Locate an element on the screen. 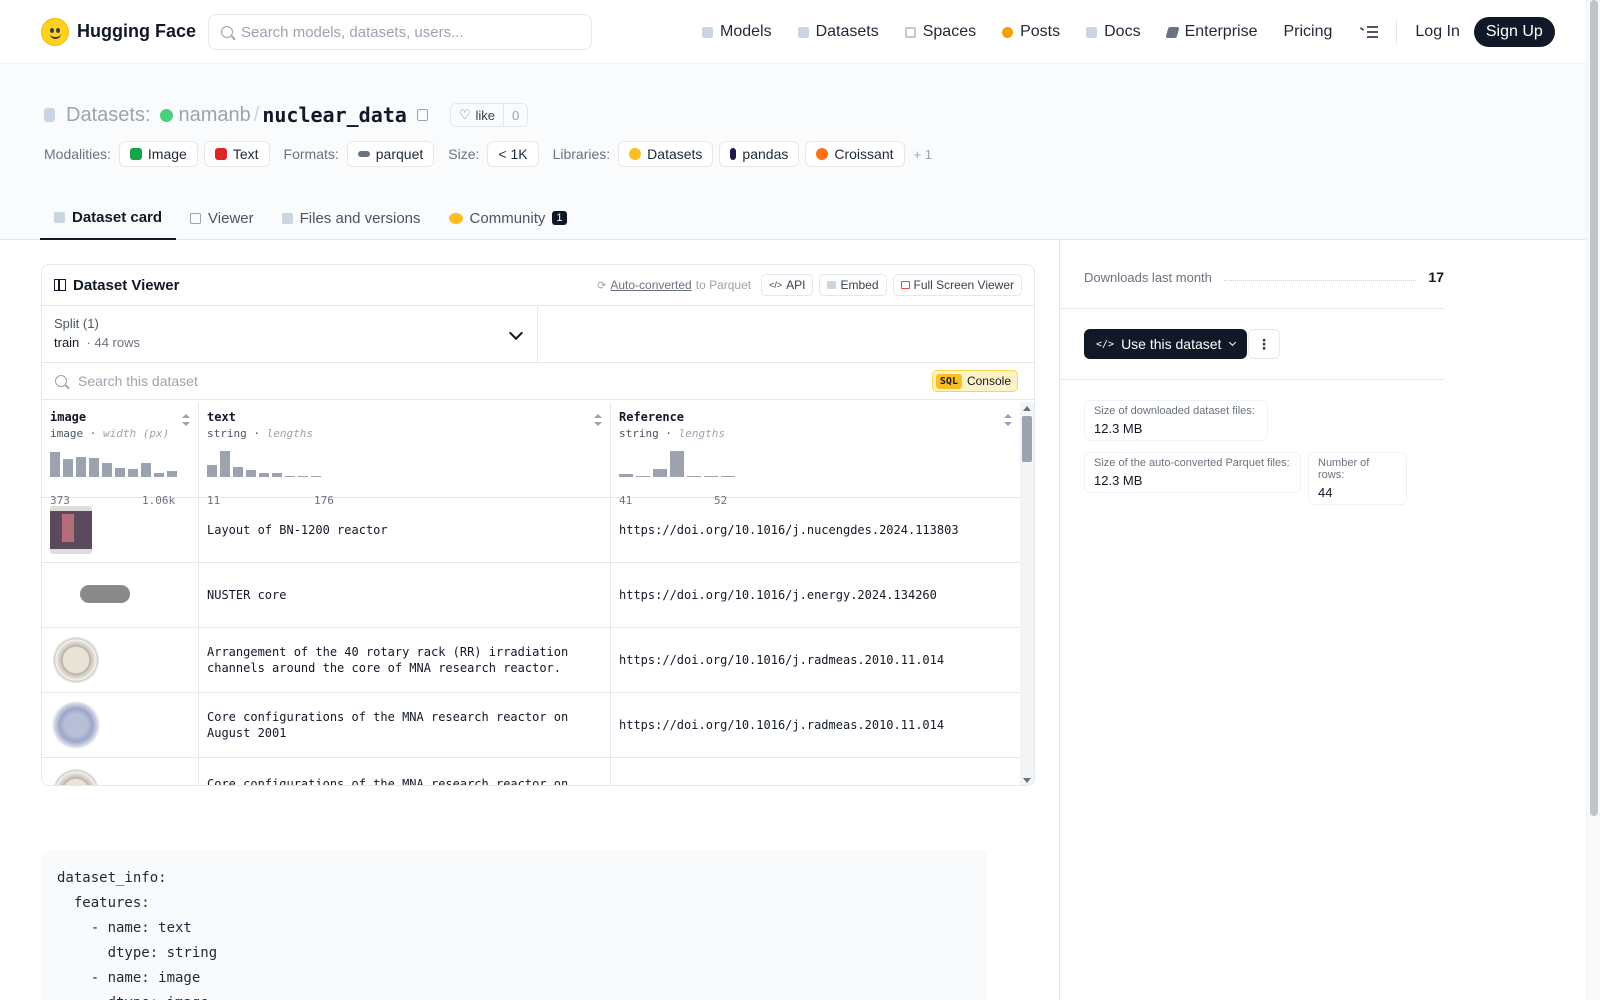 The height and width of the screenshot is (1000, 1600). column-header-image: image image · width (px) 373 1.06k is located at coordinates (120, 454).